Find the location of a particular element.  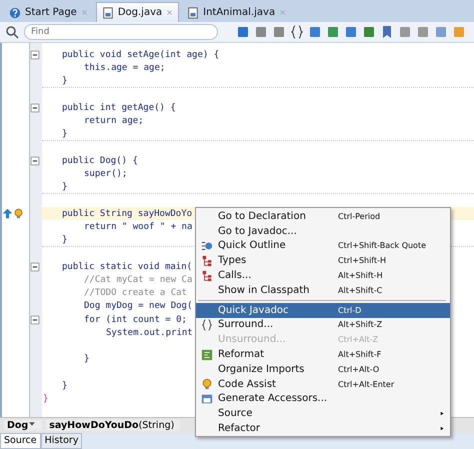

view-tab: Source is located at coordinates (20, 441).